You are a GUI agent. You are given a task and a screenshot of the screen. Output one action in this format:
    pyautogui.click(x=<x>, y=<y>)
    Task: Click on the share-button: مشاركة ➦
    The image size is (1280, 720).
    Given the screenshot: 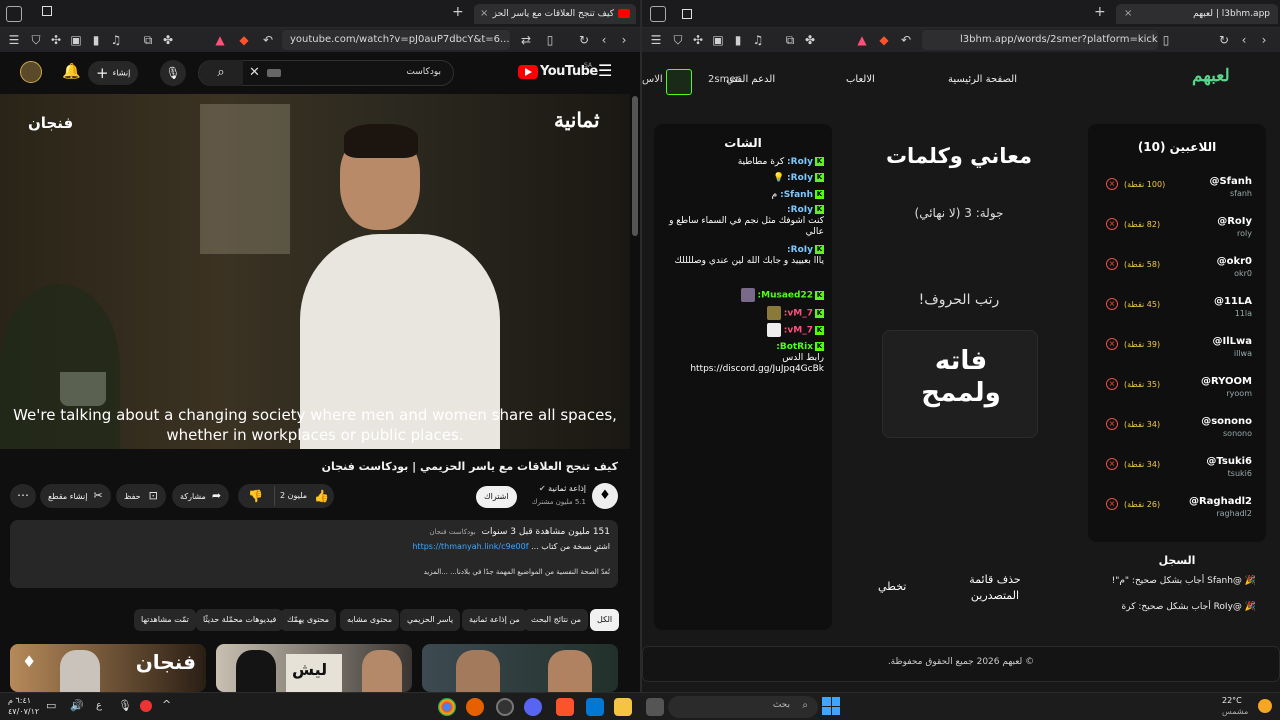 What is the action you would take?
    pyautogui.click(x=201, y=496)
    